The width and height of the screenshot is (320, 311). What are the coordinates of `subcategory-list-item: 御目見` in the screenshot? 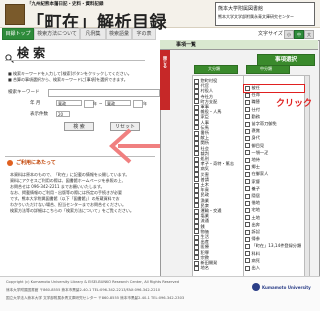 It's located at (254, 146).